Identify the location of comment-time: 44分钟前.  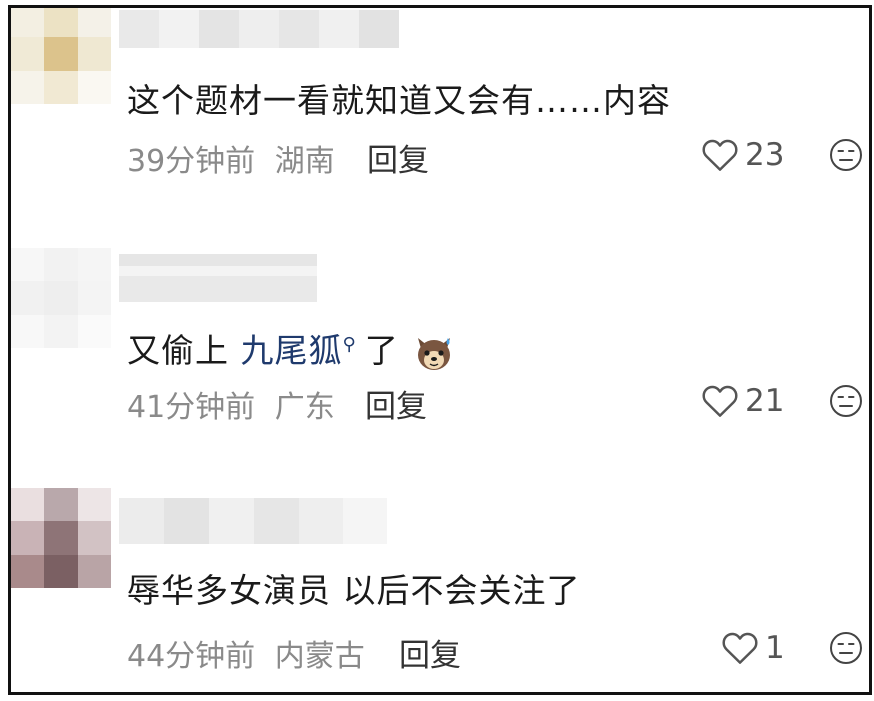
(191, 656).